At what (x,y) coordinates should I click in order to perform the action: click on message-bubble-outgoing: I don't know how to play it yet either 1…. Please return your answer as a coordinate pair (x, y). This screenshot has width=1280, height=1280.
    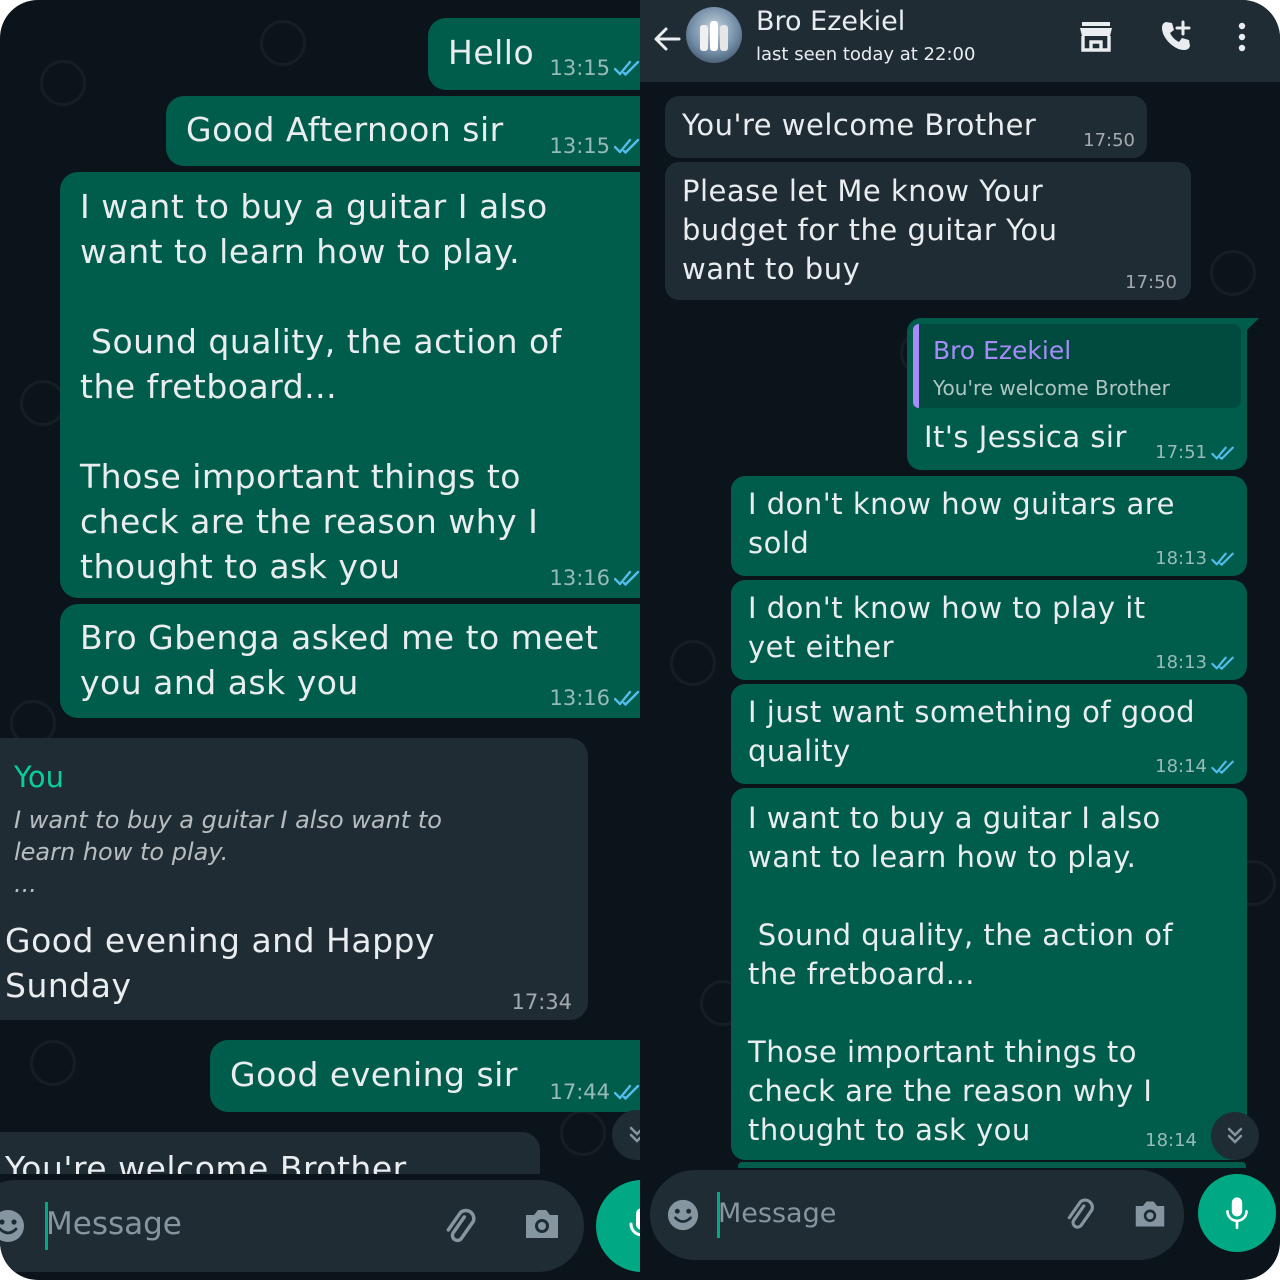
    Looking at the image, I should click on (989, 630).